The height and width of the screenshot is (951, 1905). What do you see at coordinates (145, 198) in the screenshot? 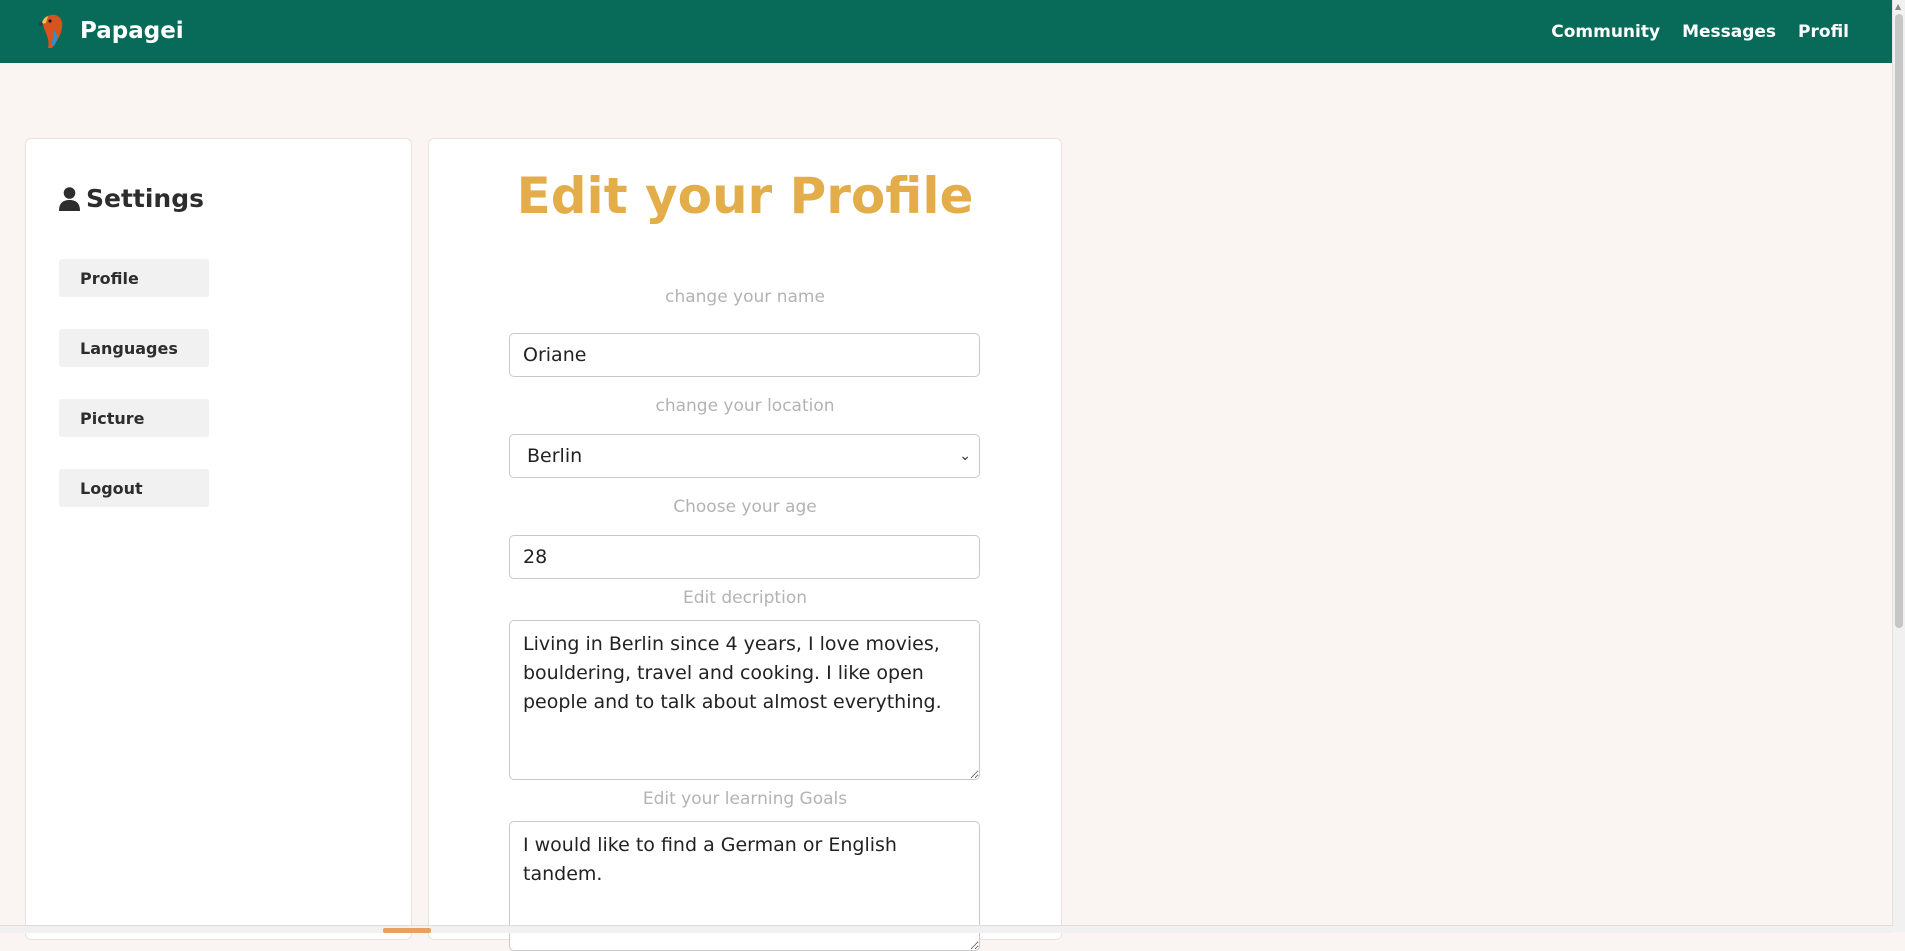
I see `settings-title-text: Settings` at bounding box center [145, 198].